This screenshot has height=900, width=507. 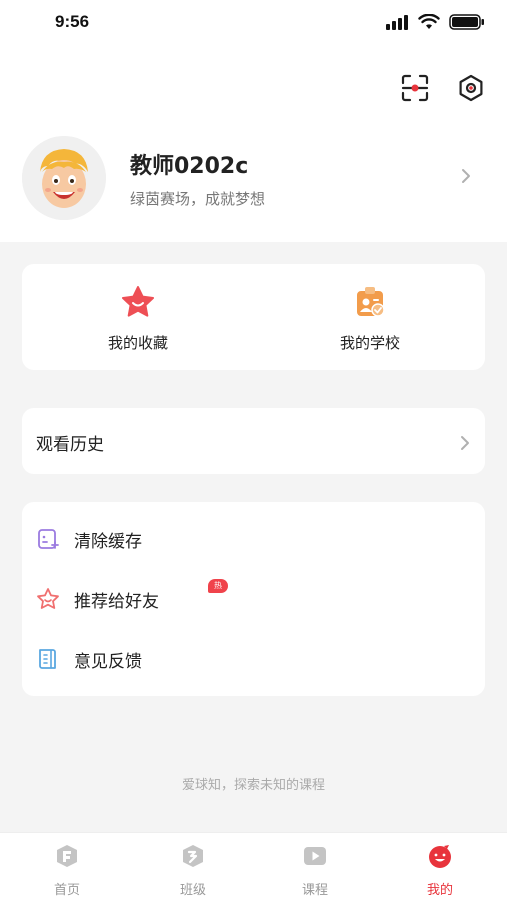 What do you see at coordinates (253, 23) in the screenshot?
I see `status-bar: 9:56` at bounding box center [253, 23].